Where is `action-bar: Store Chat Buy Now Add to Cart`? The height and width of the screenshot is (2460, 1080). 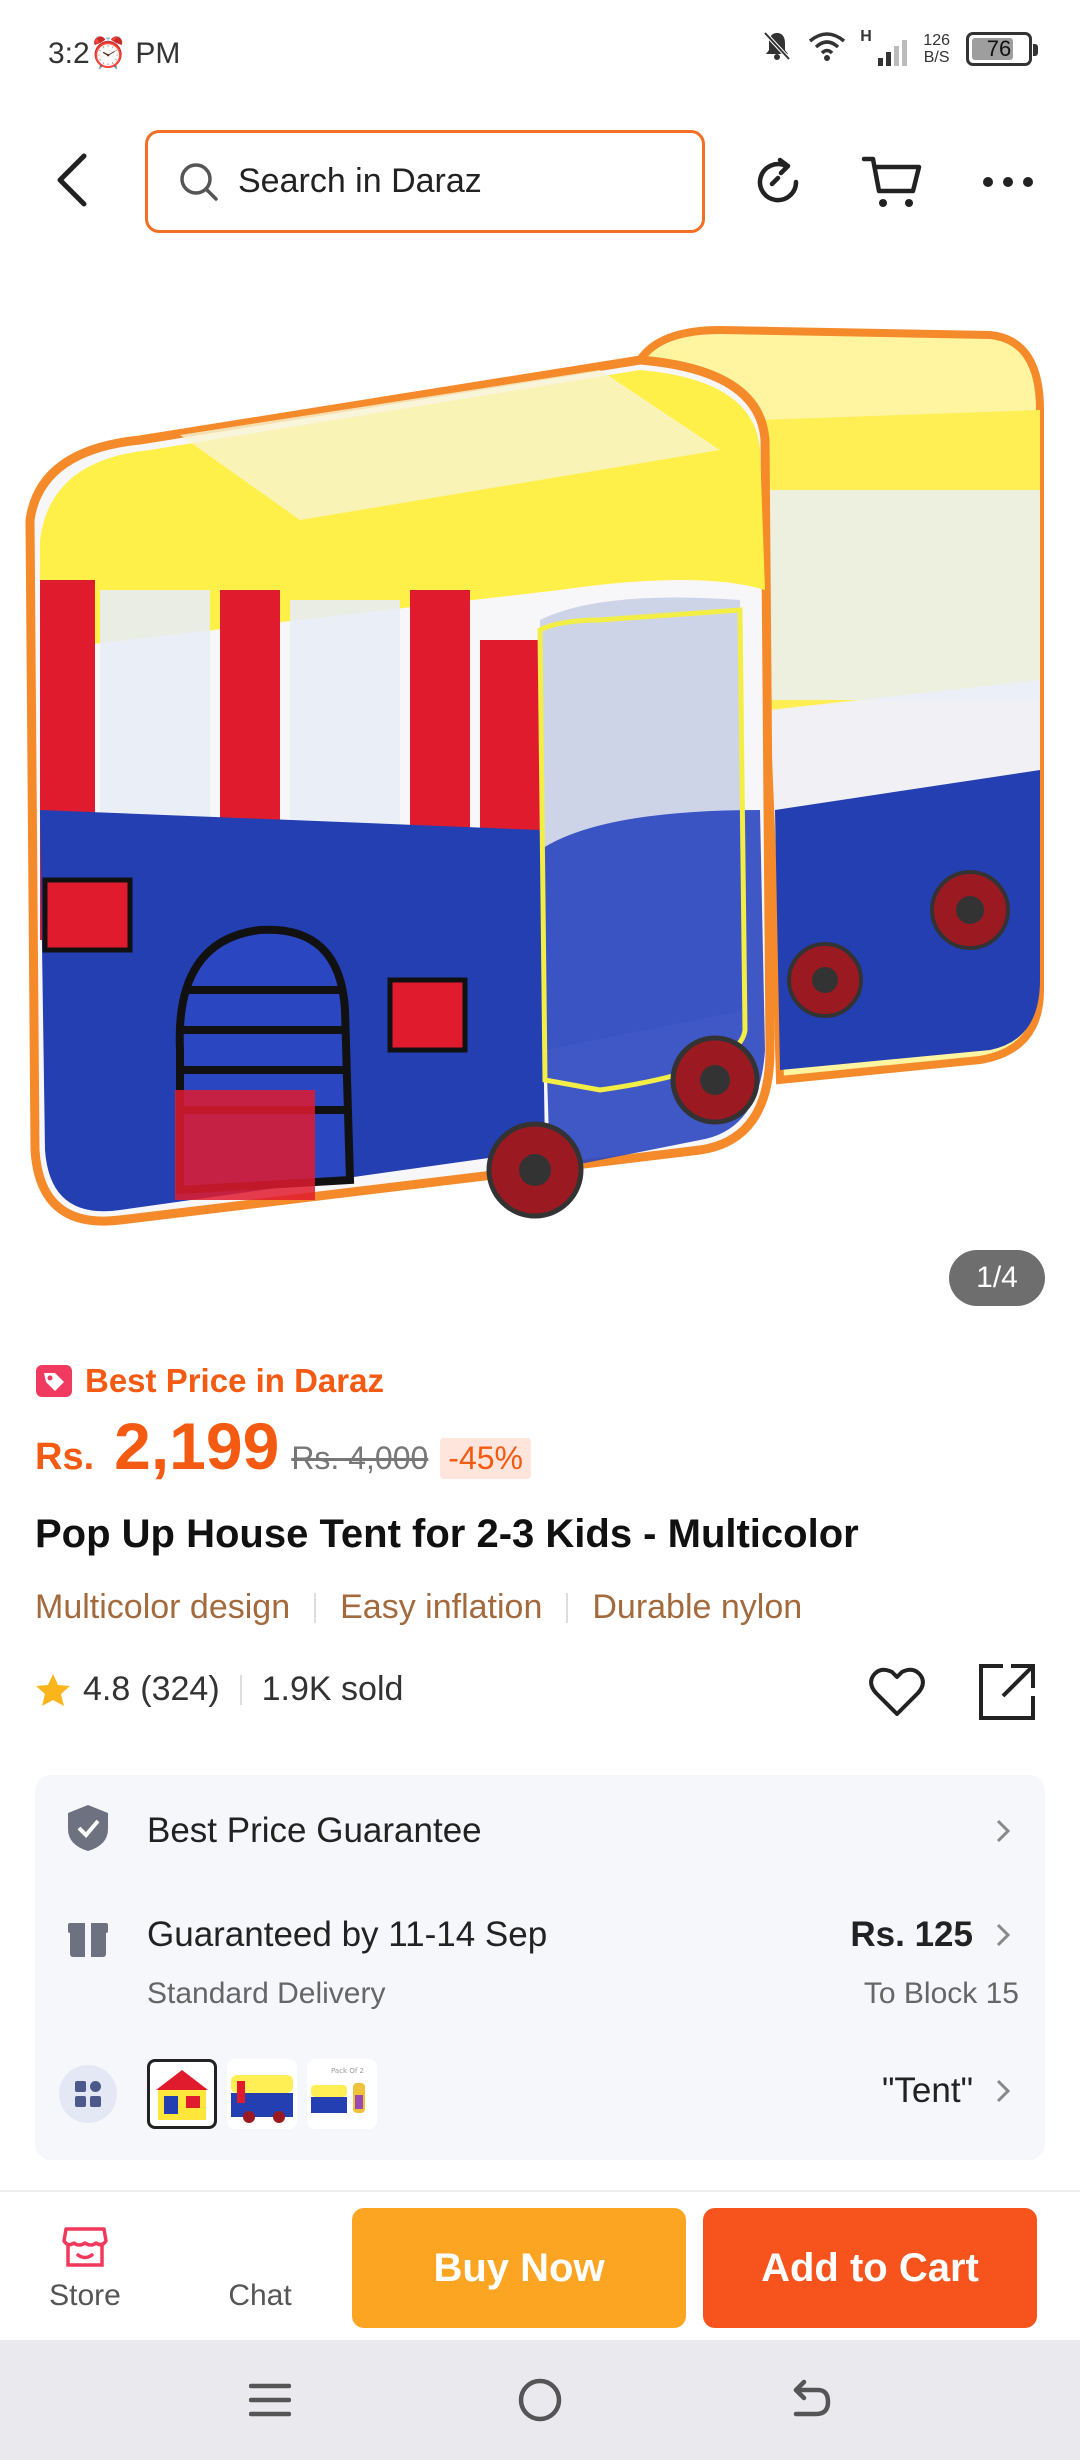
action-bar: Store Chat Buy Now Add to Cart is located at coordinates (540, 2267).